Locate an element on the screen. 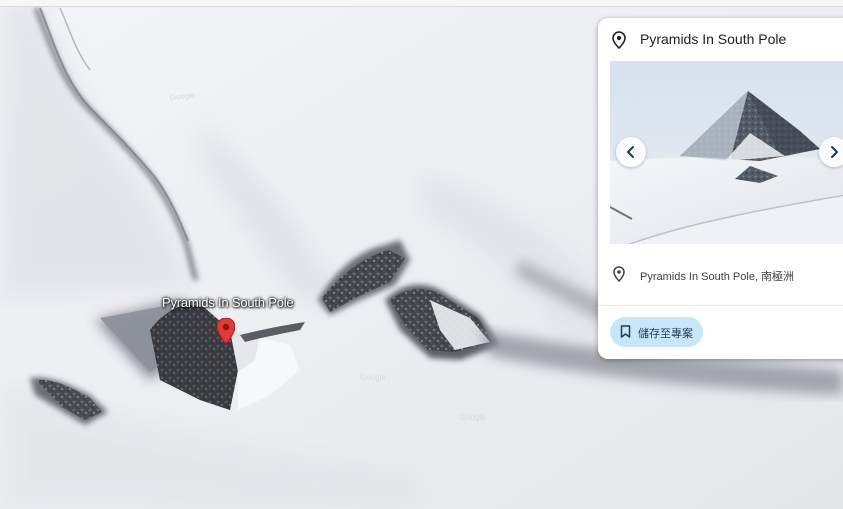 This screenshot has width=843, height=509. photo-next-button is located at coordinates (831, 152).